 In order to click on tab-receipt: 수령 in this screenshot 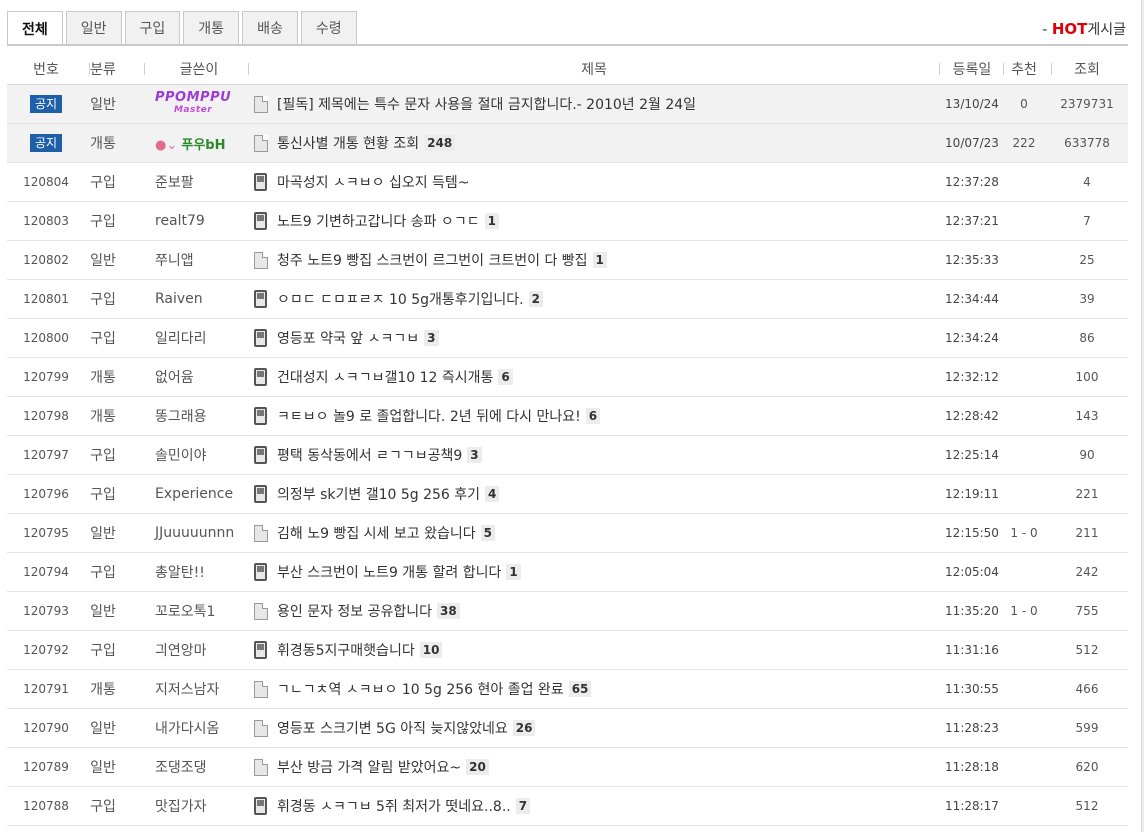, I will do `click(328, 27)`.